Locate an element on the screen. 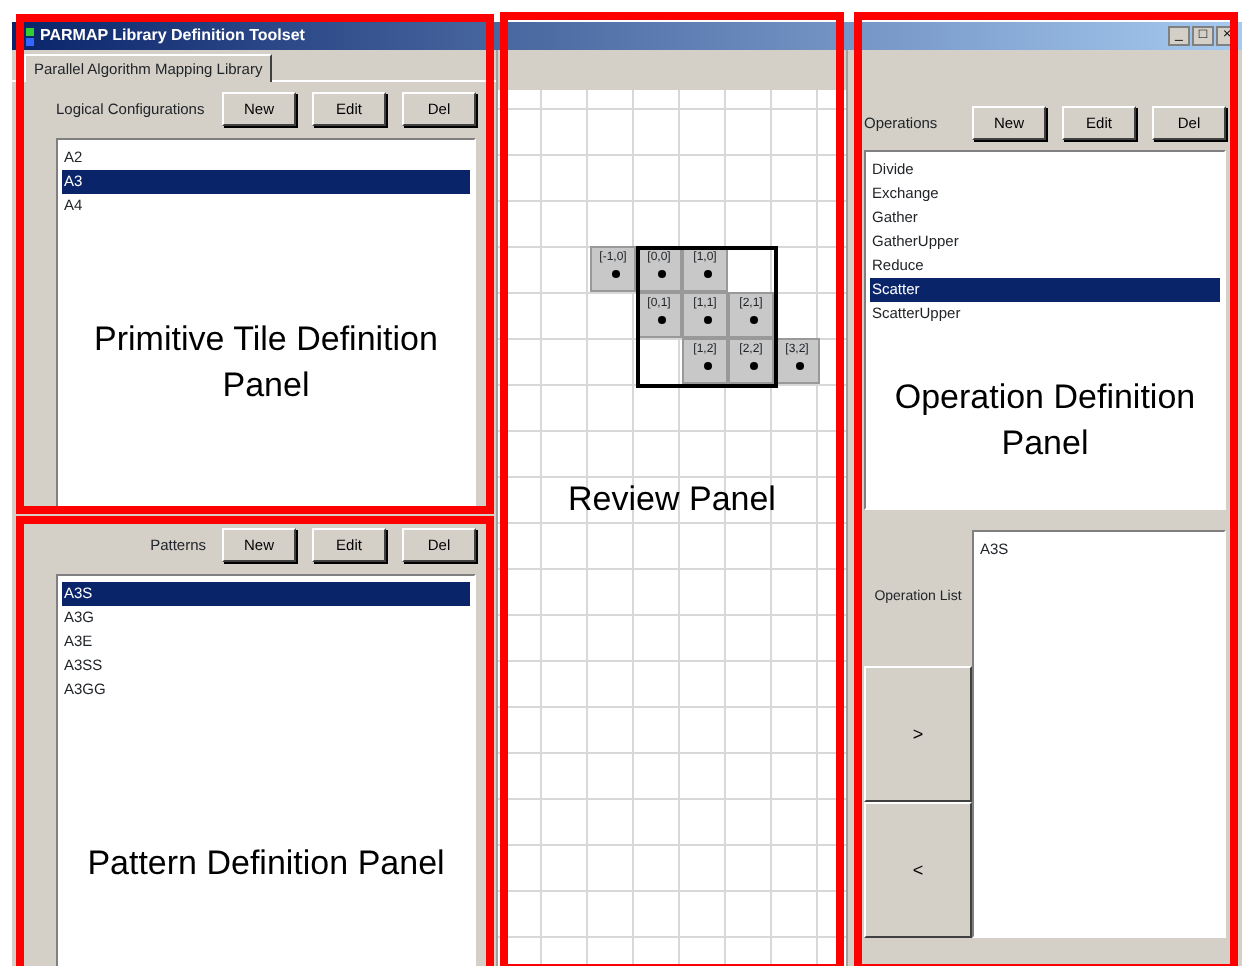  annotation-label: Pattern Definition Panel is located at coordinates (266, 863).